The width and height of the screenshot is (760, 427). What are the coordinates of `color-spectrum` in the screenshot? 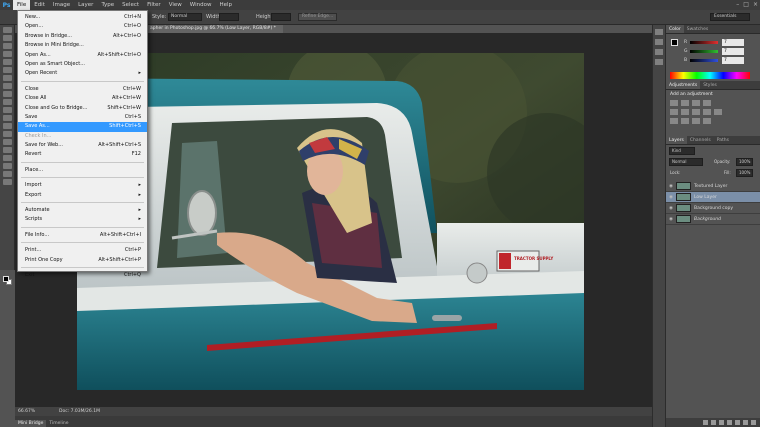 It's located at (710, 75).